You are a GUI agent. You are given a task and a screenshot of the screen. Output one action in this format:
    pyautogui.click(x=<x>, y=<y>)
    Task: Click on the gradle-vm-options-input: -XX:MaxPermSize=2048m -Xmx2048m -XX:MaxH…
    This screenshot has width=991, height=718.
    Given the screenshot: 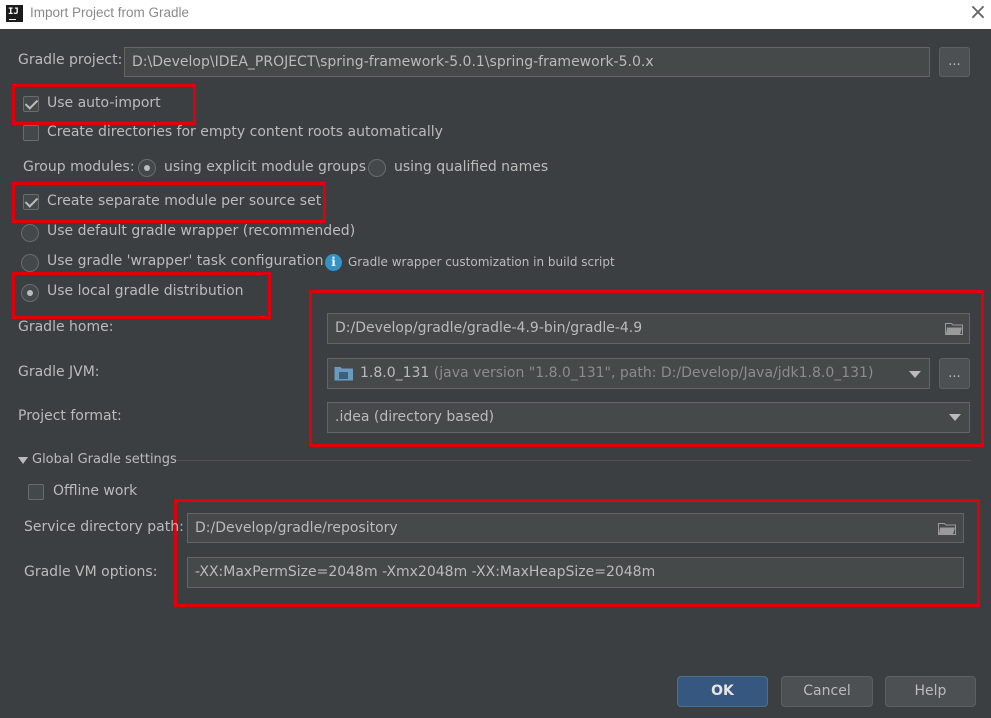 What is the action you would take?
    pyautogui.click(x=575, y=572)
    